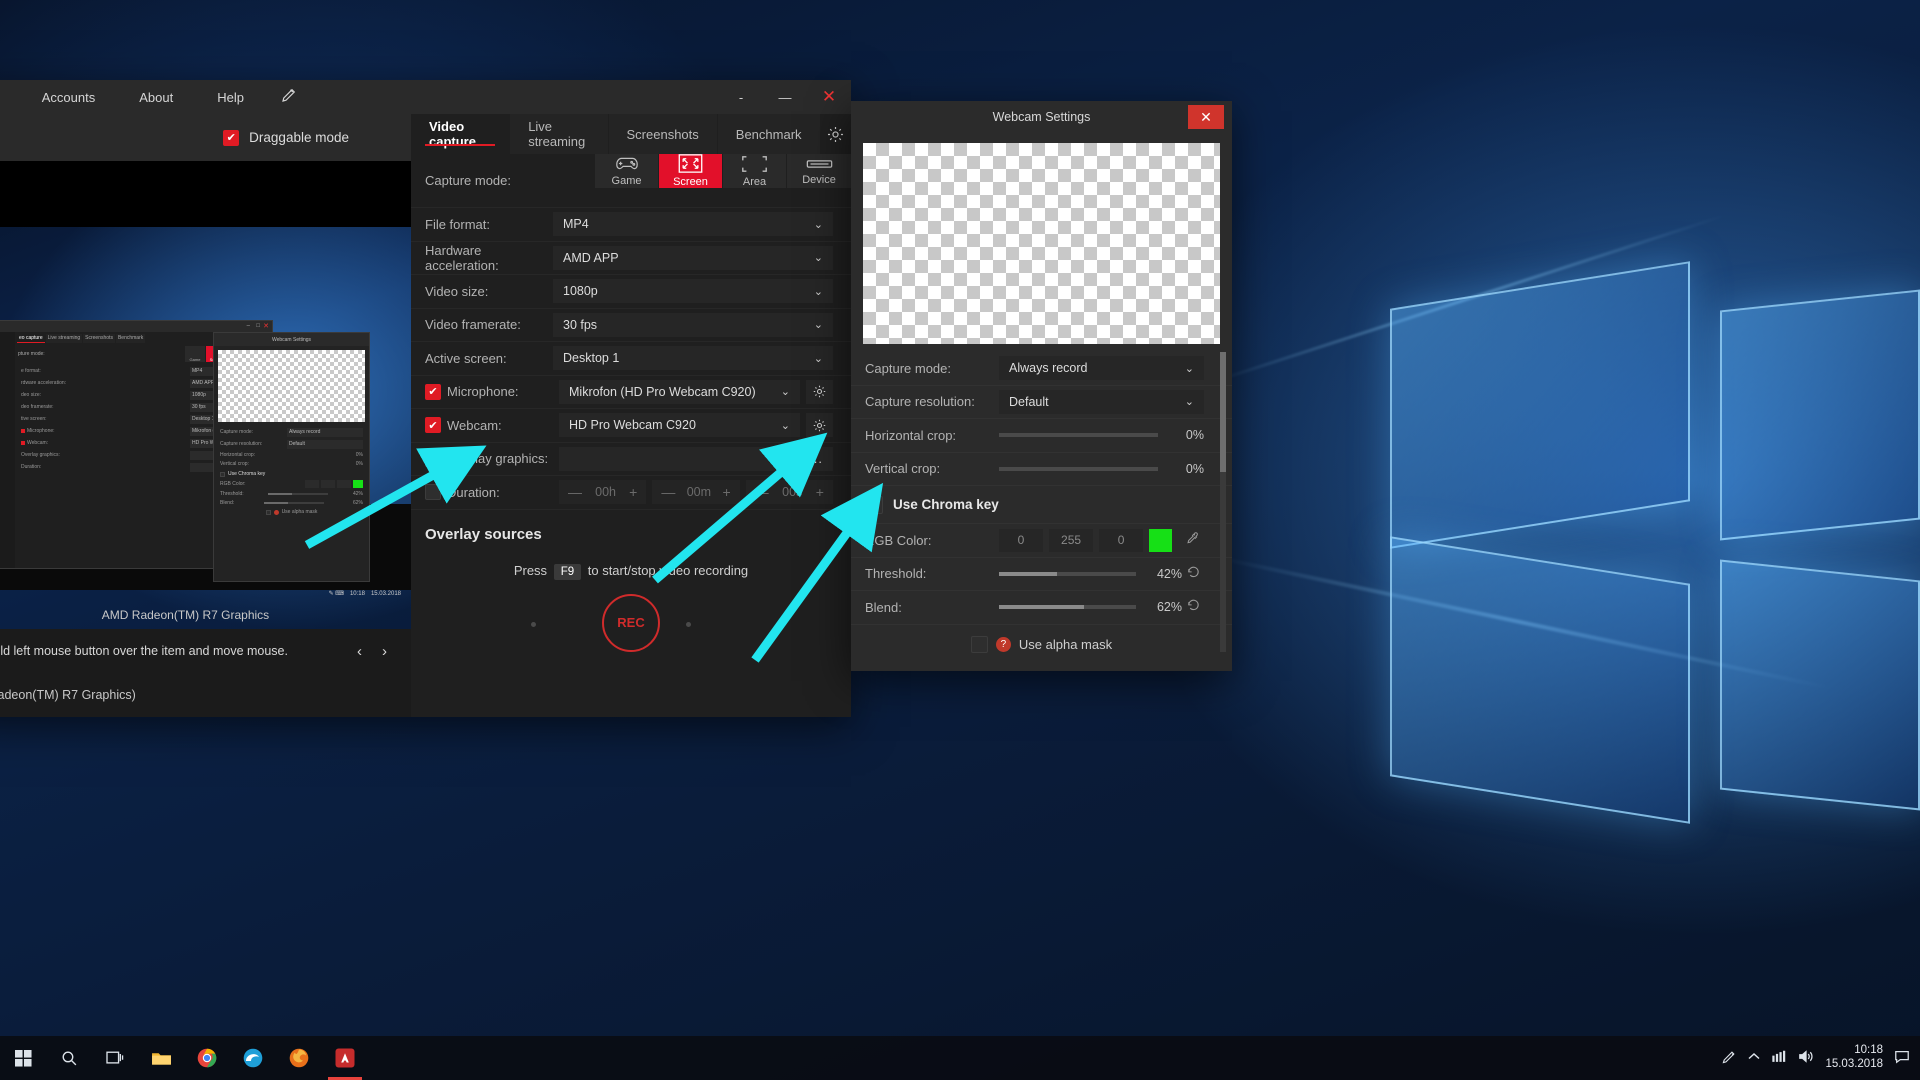 Image resolution: width=1920 pixels, height=1080 pixels. What do you see at coordinates (693, 324) in the screenshot?
I see `video-framerate-select: 30 fps ⌄` at bounding box center [693, 324].